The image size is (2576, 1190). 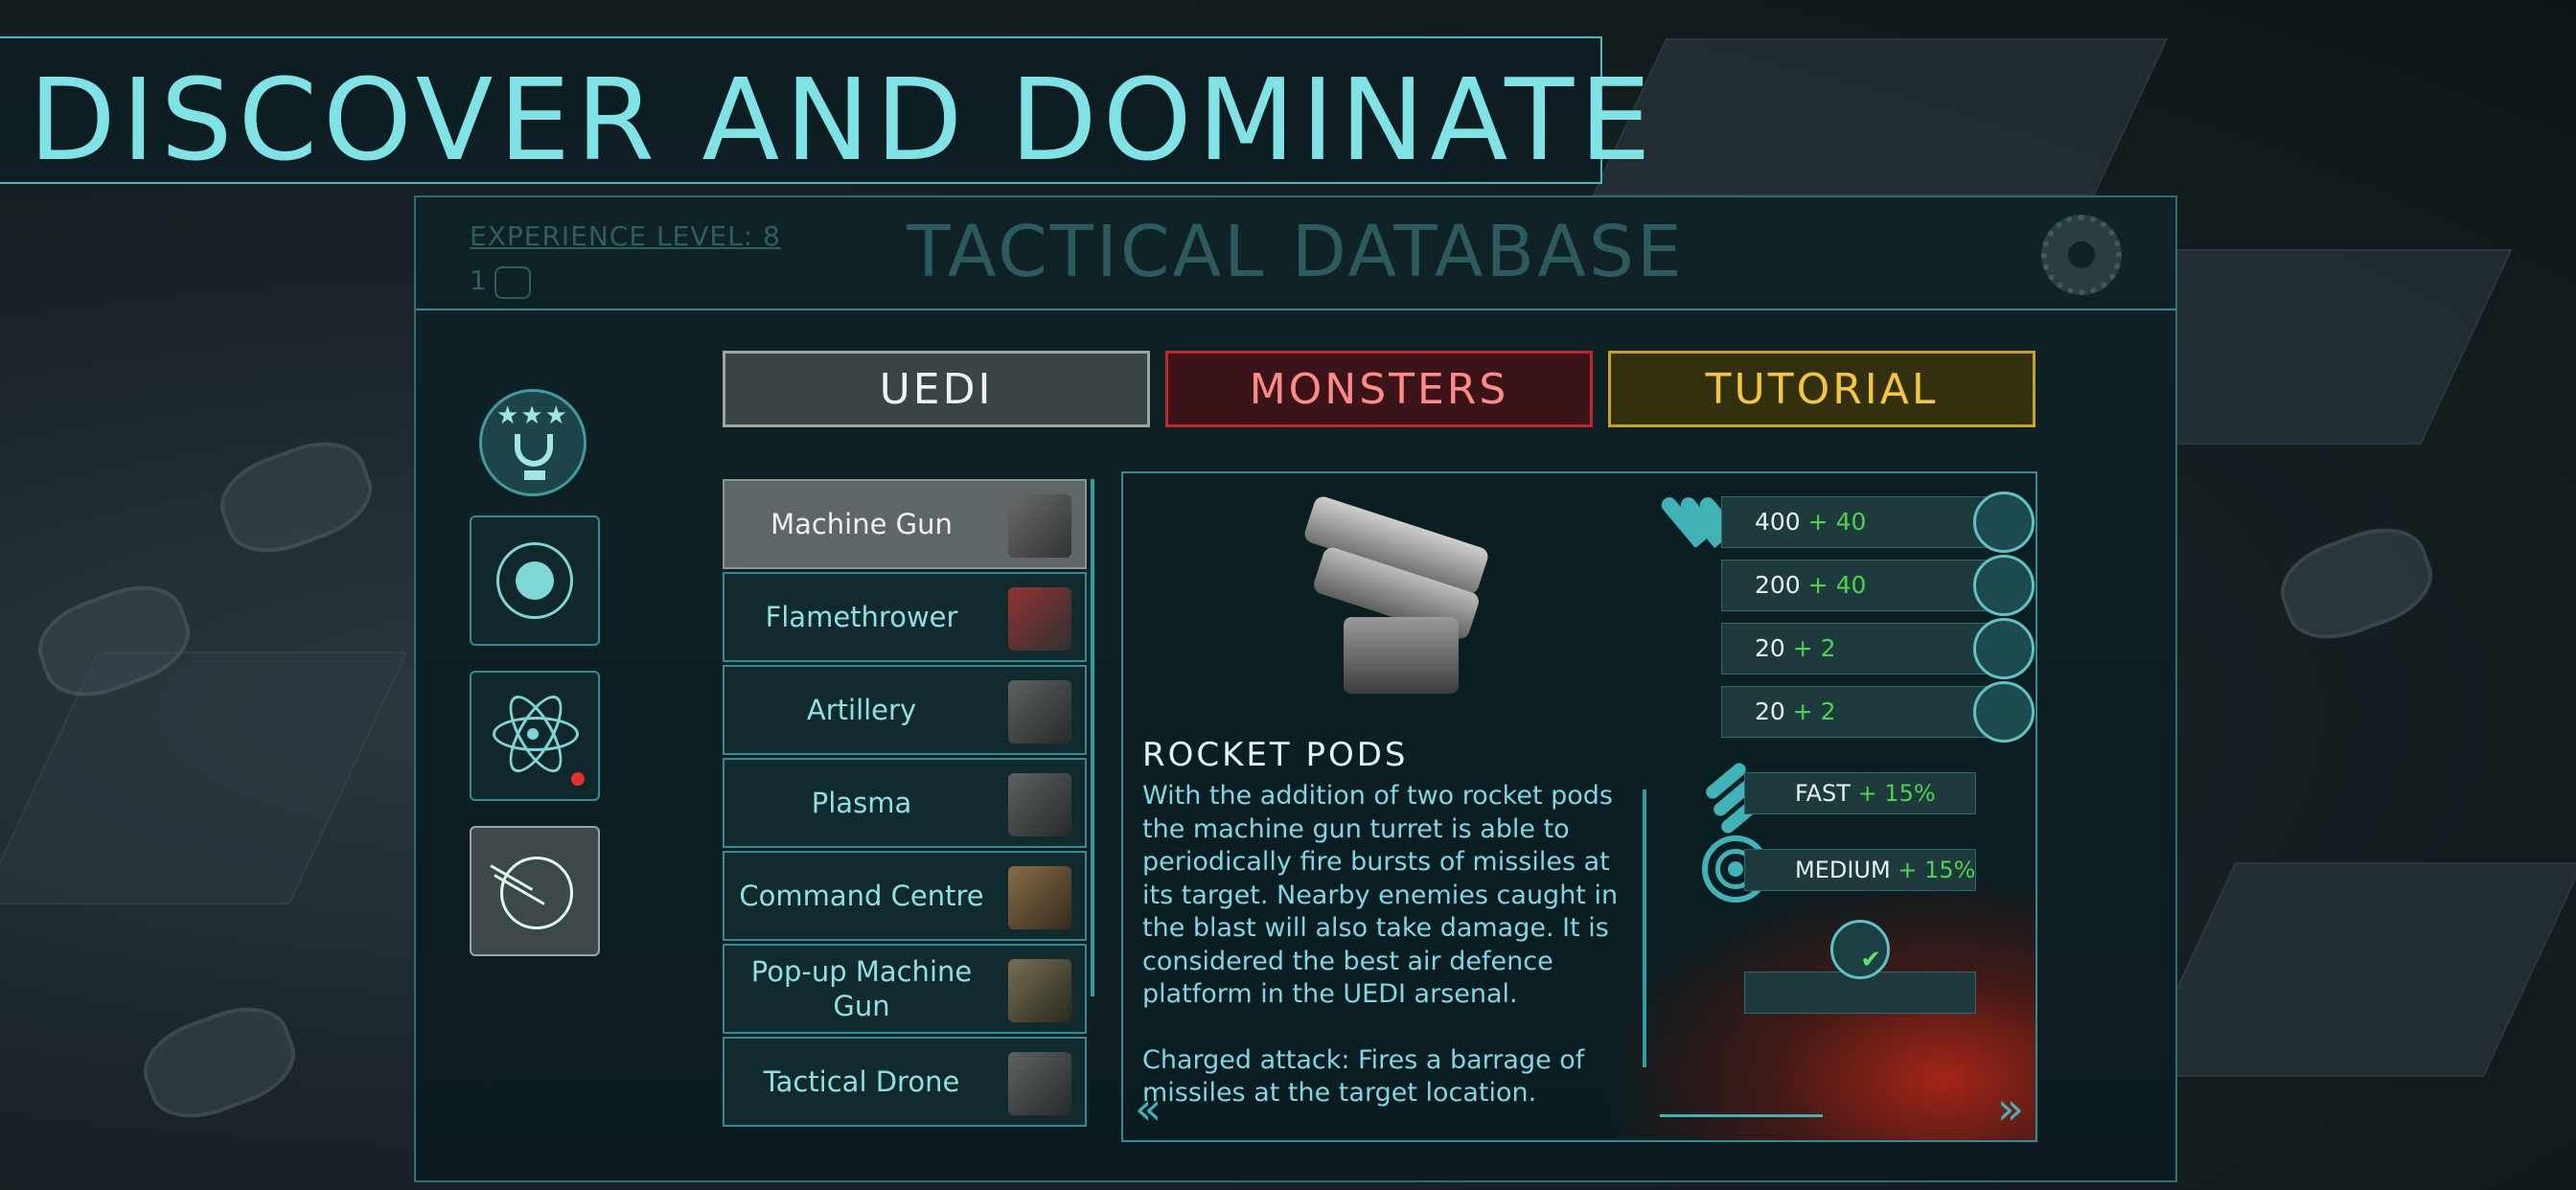 What do you see at coordinates (535, 580) in the screenshot?
I see `planet-button` at bounding box center [535, 580].